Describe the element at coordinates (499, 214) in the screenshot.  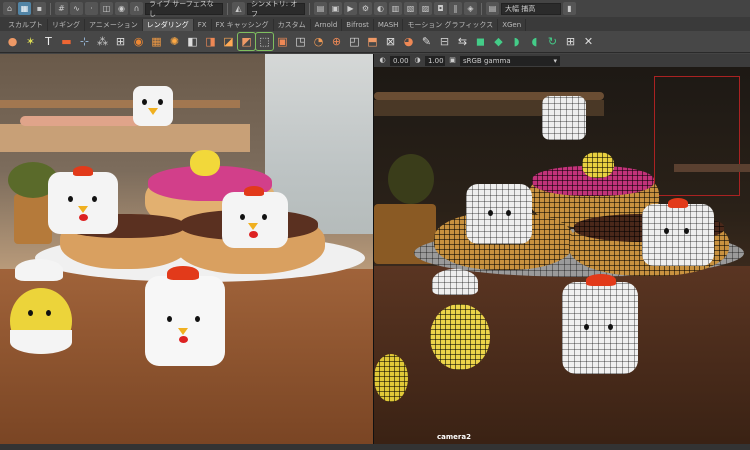
I see `chick-left-wire` at that location.